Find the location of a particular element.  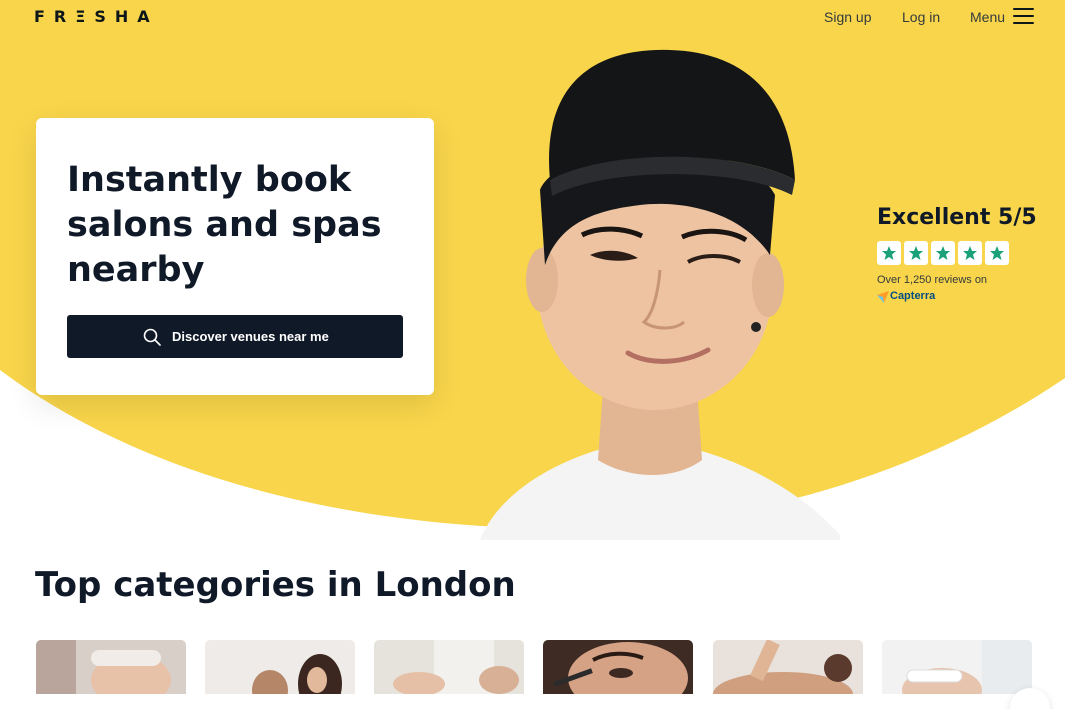

capterra-label: Capterra is located at coordinates (913, 296).